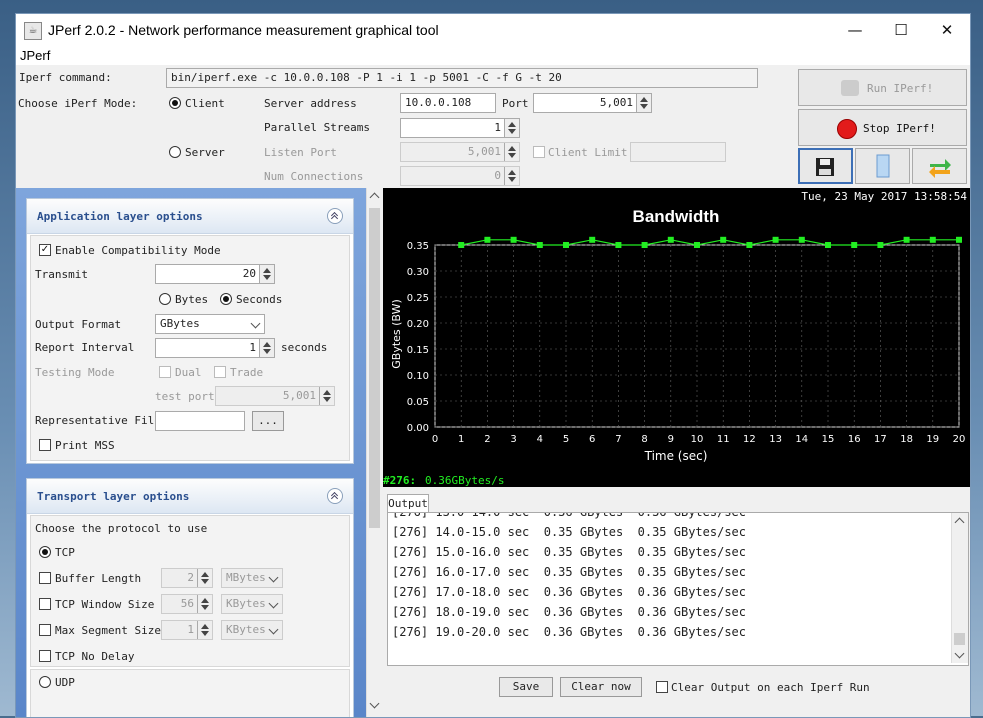  I want to click on y-tick-label: 0.25, so click(418, 298).